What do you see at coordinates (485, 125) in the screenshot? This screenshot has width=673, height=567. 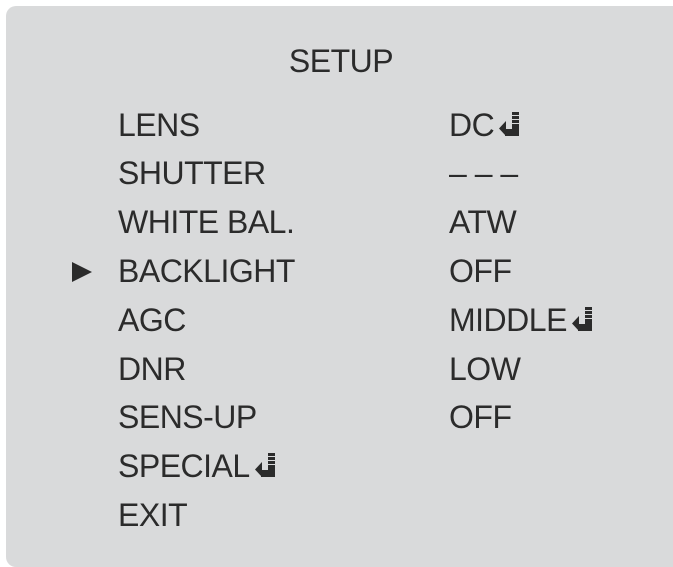 I see `menu-item-value: DC` at bounding box center [485, 125].